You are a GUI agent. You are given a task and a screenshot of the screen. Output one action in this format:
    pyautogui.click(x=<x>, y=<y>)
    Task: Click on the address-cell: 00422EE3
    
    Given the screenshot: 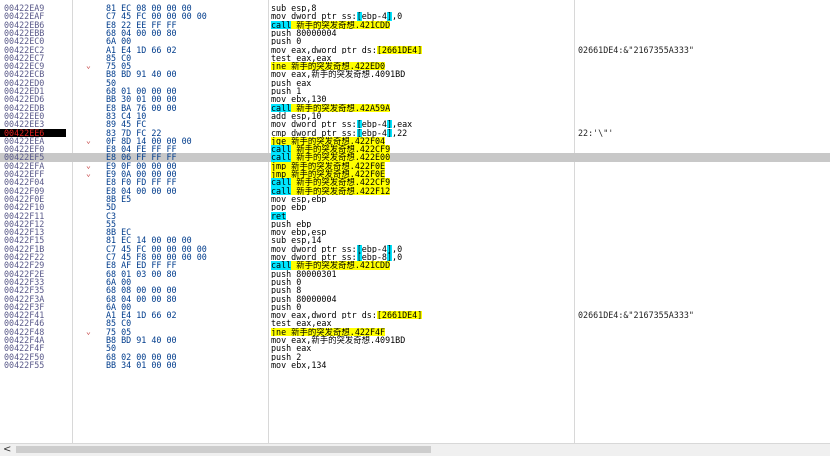 What is the action you would take?
    pyautogui.click(x=37, y=124)
    